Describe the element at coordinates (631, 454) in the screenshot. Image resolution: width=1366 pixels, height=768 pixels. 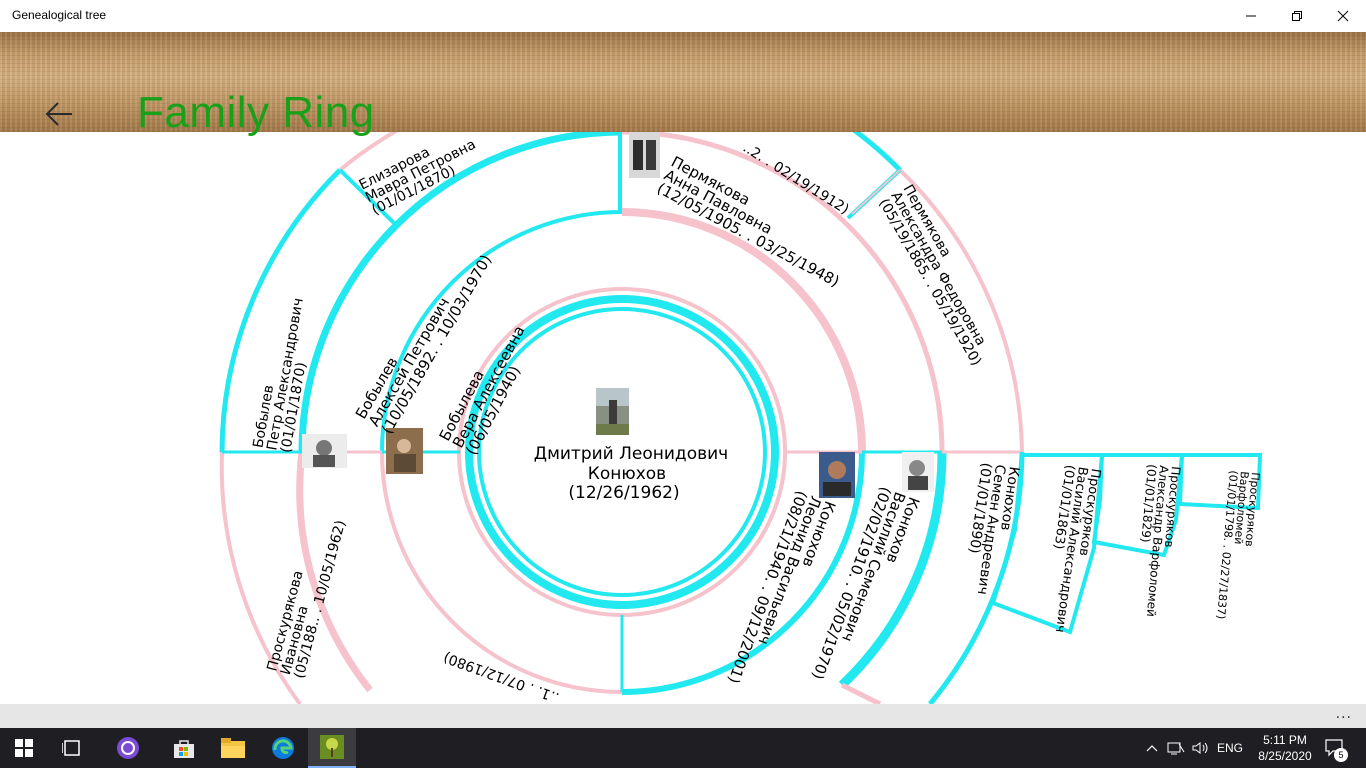
I see `center-name: Дмитрий Леонидович` at that location.